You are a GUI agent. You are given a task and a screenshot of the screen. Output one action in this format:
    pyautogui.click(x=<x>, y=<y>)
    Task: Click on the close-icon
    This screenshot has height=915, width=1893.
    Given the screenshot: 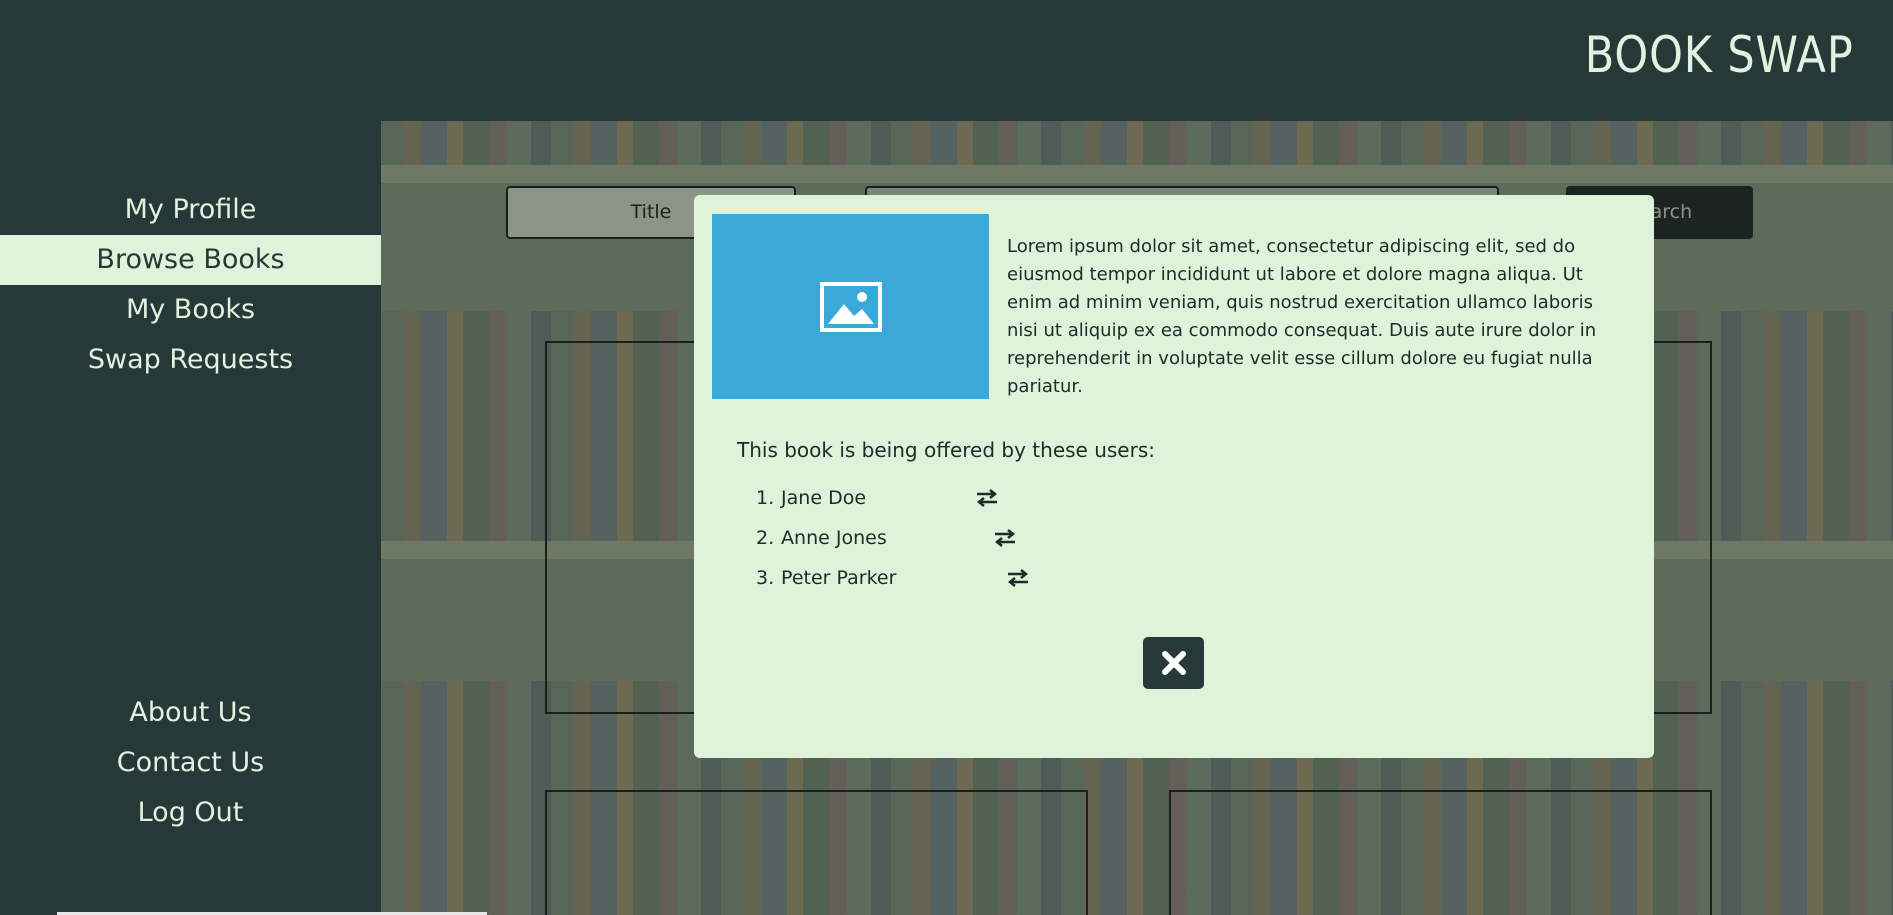 What is the action you would take?
    pyautogui.click(x=1173, y=663)
    